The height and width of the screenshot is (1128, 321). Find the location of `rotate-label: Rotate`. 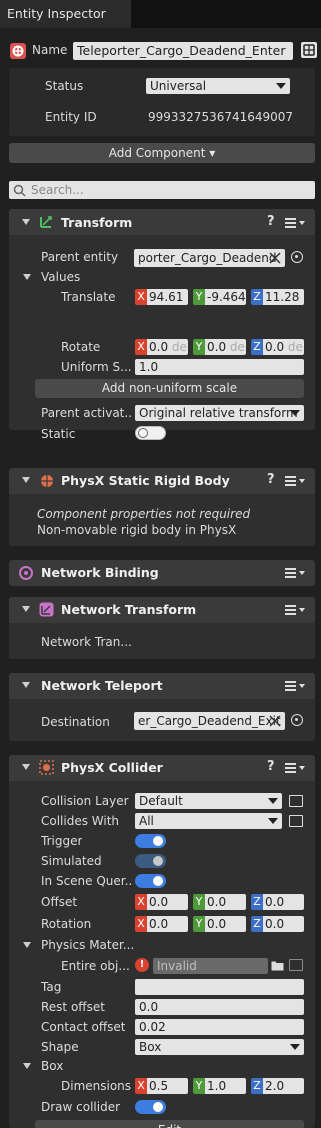

rotate-label: Rotate is located at coordinates (81, 347).